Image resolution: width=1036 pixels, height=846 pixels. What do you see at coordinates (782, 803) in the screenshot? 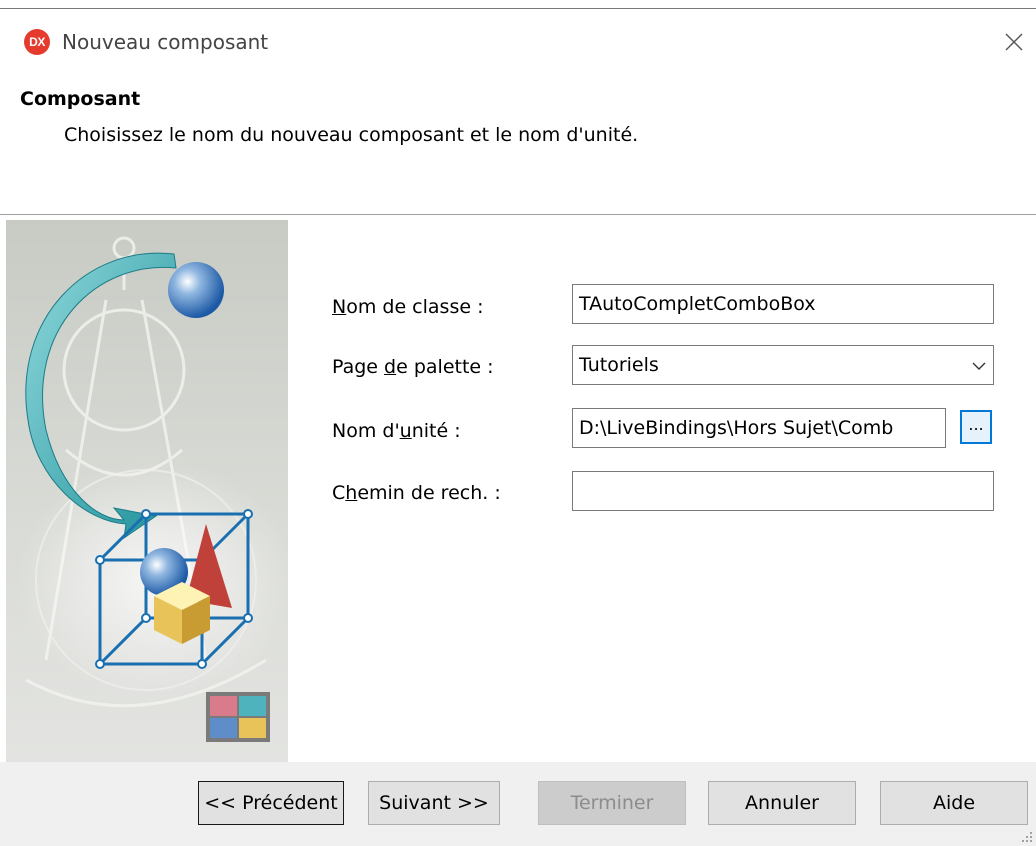
I see `cancel-button: Annuler` at bounding box center [782, 803].